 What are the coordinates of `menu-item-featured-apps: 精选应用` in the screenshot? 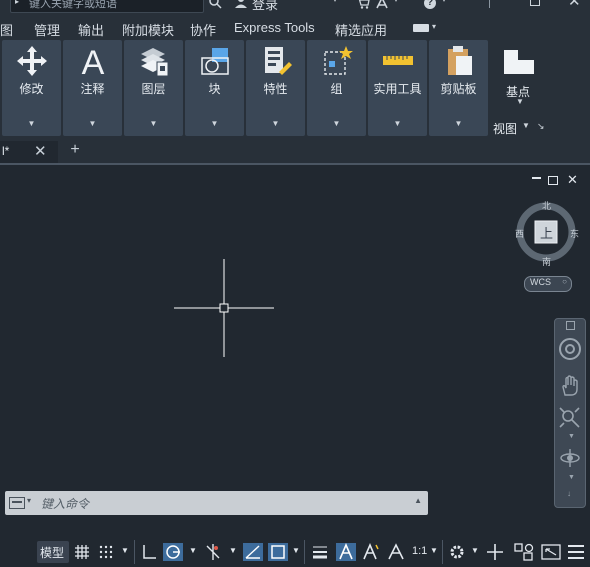 It's located at (361, 29).